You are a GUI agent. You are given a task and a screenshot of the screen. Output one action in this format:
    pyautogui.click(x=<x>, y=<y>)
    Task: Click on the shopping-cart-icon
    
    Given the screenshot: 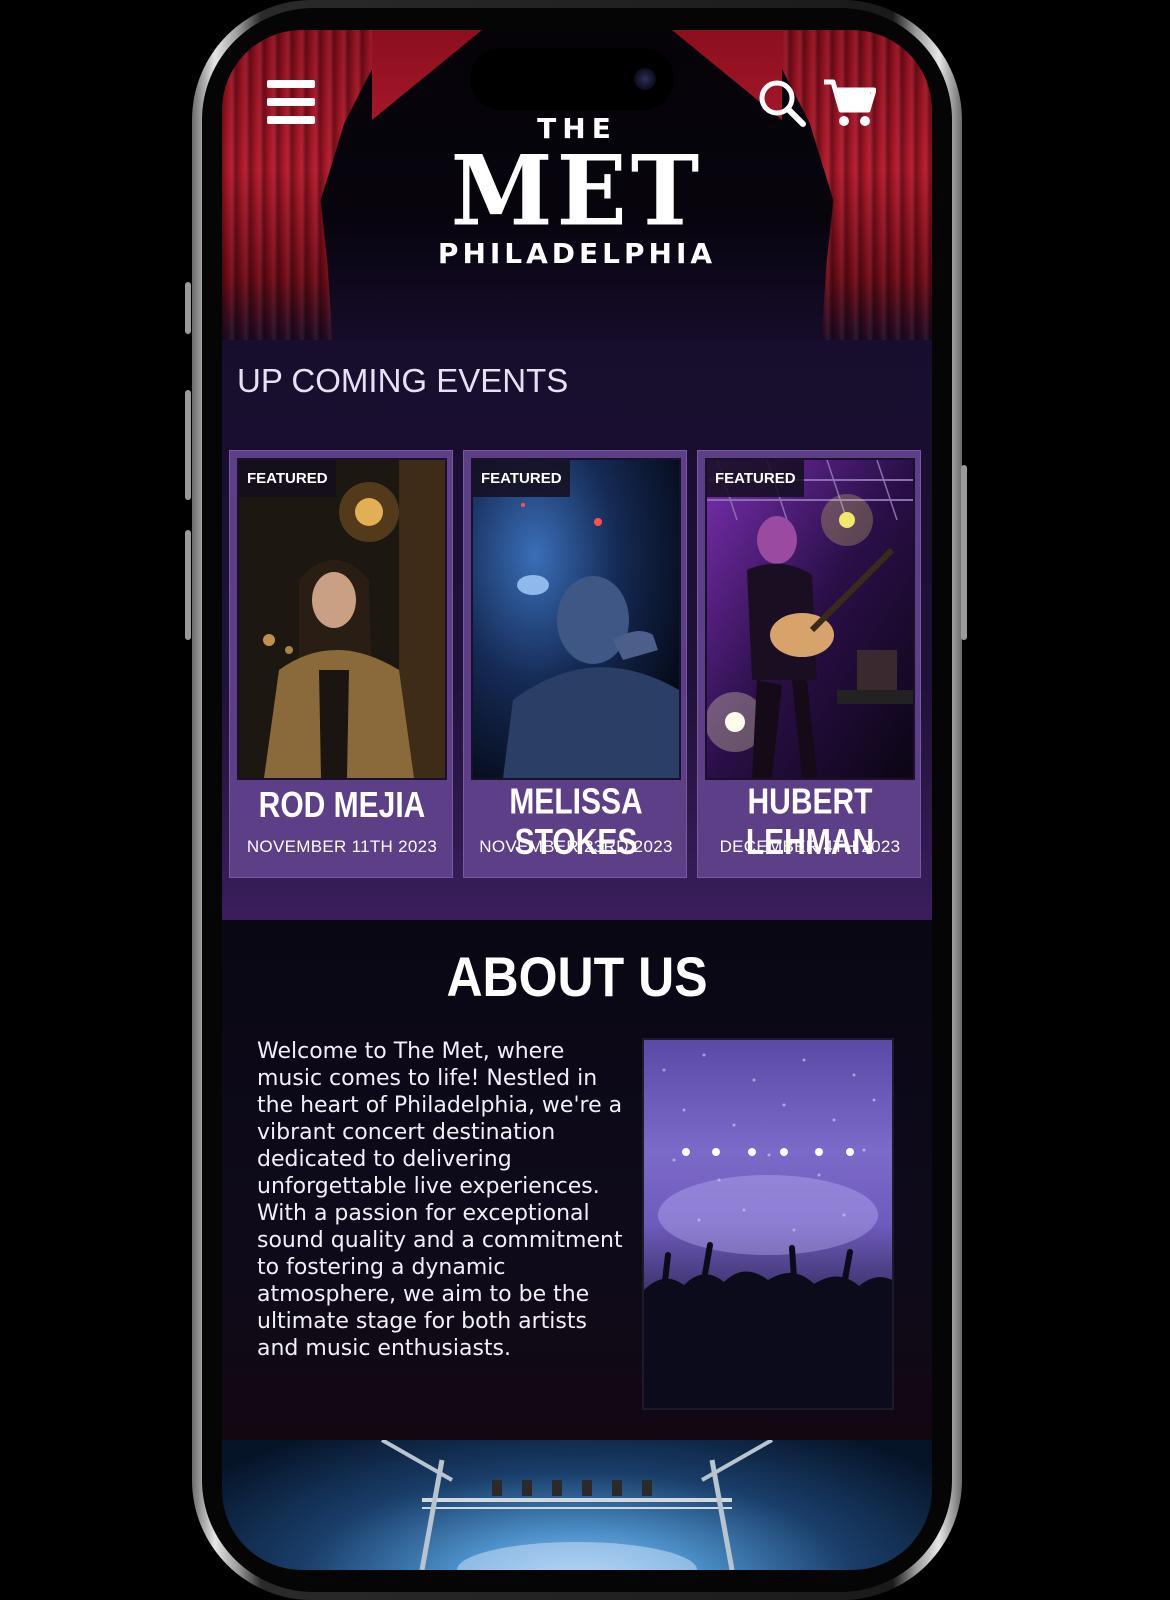 What is the action you would take?
    pyautogui.click(x=849, y=103)
    